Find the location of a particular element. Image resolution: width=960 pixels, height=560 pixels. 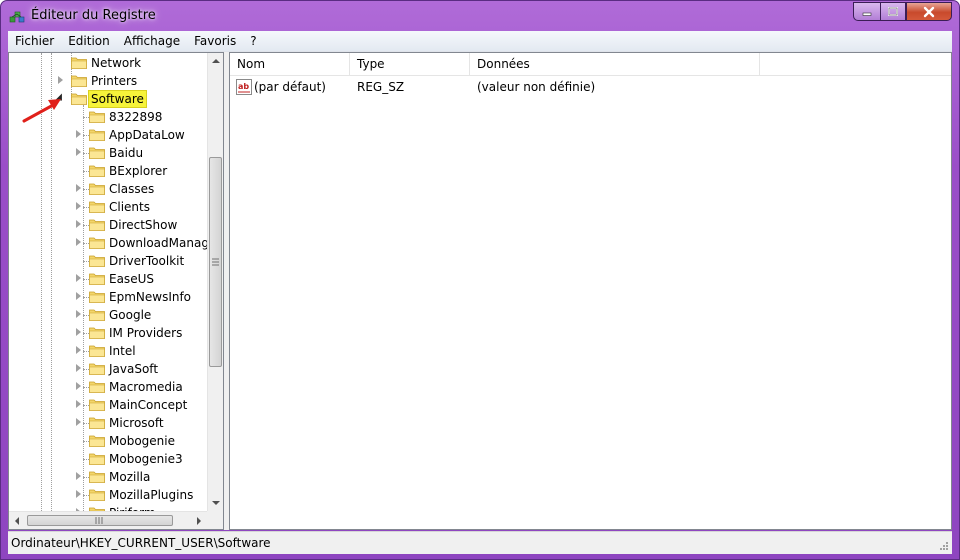

scroll-down-button is located at coordinates (215, 503).